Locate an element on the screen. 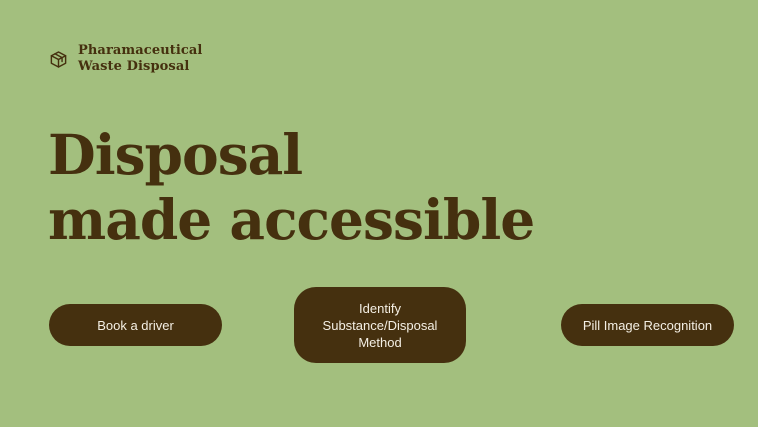 This screenshot has width=758, height=427. pill-image-recognition-button: Pill Image Recognition is located at coordinates (647, 325).